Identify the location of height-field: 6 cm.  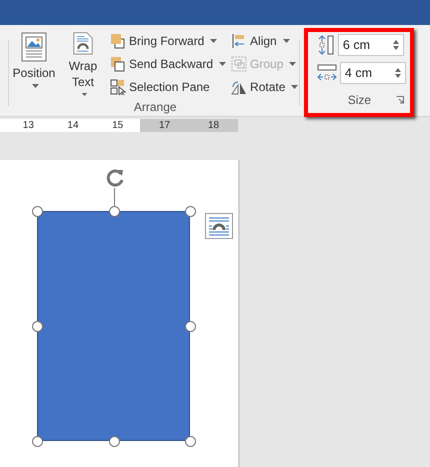
(371, 45).